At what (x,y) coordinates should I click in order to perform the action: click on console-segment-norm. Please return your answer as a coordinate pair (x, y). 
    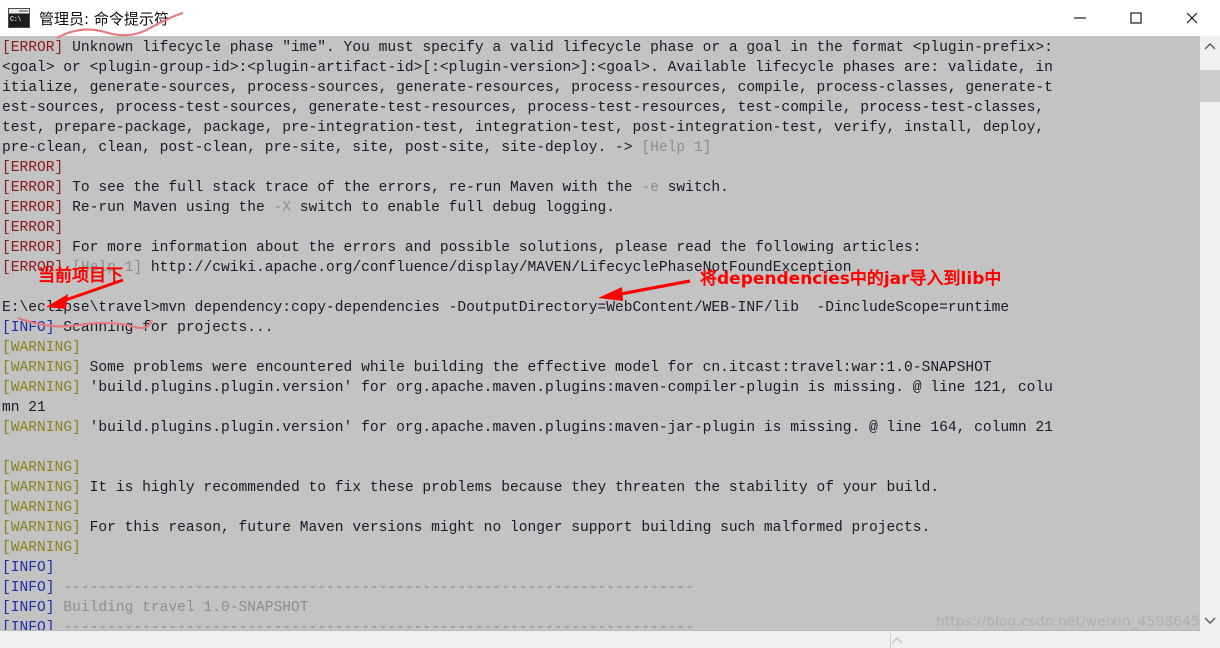
    Looking at the image, I should click on (67, 268).